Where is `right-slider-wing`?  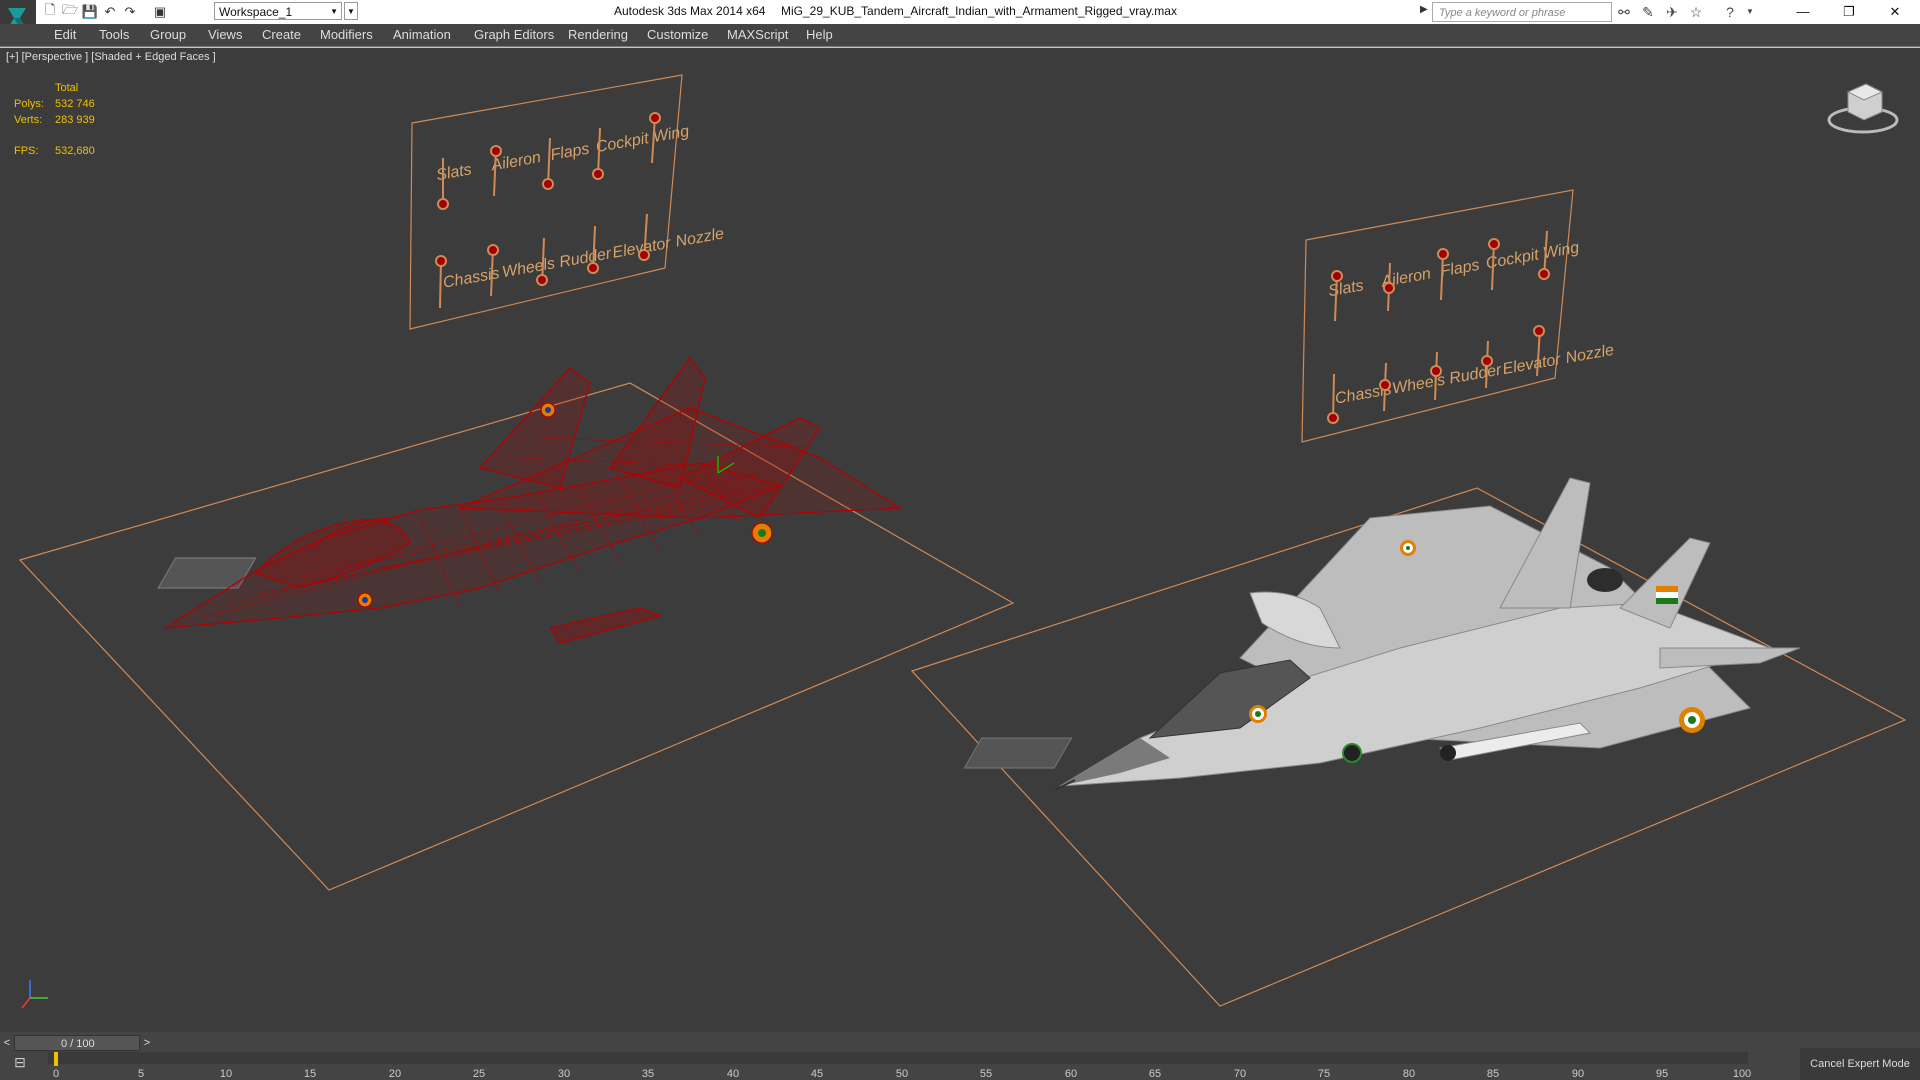 right-slider-wing is located at coordinates (1544, 274).